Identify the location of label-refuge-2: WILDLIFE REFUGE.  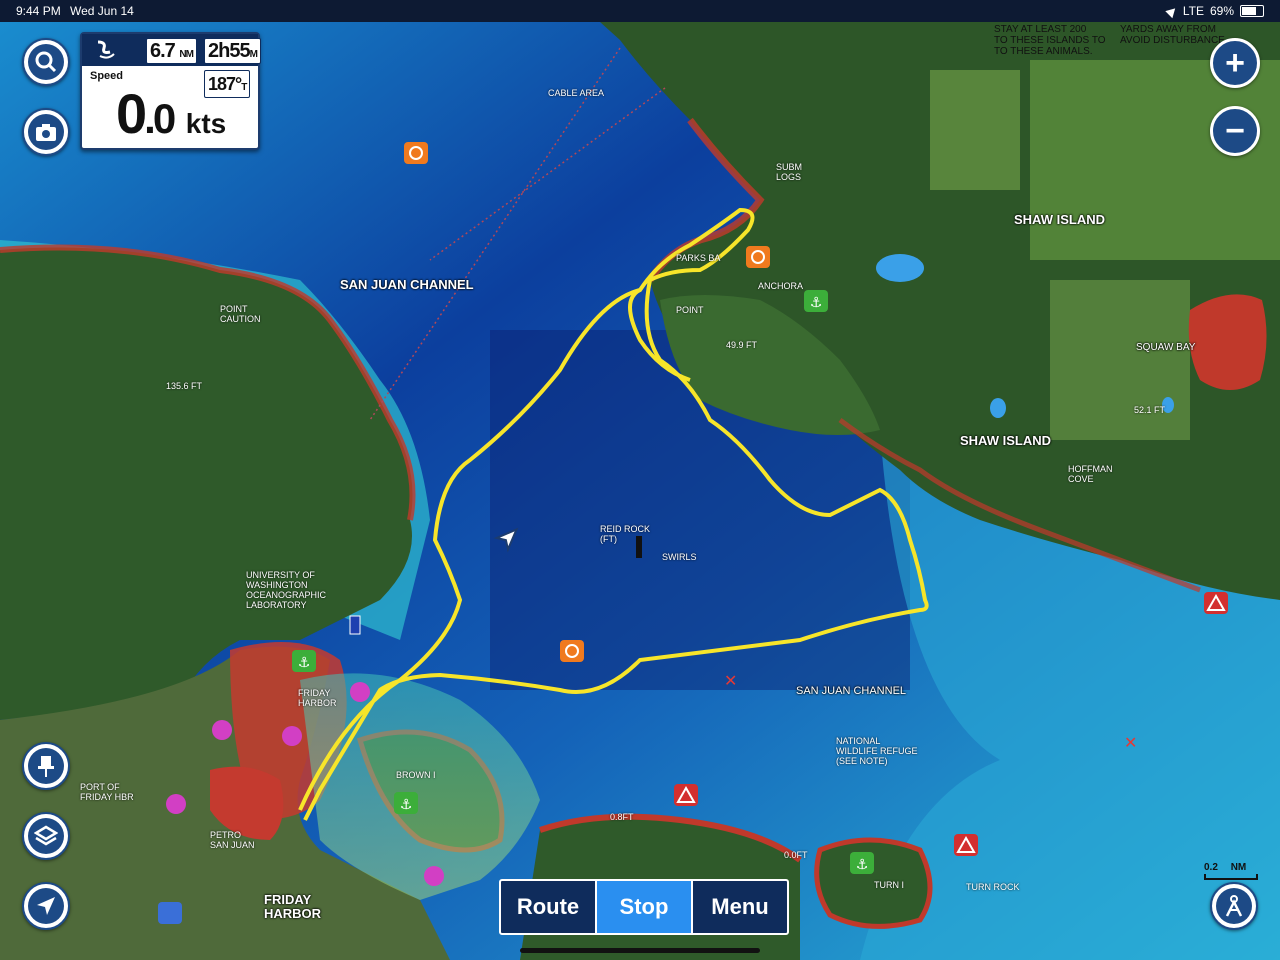
(877, 751).